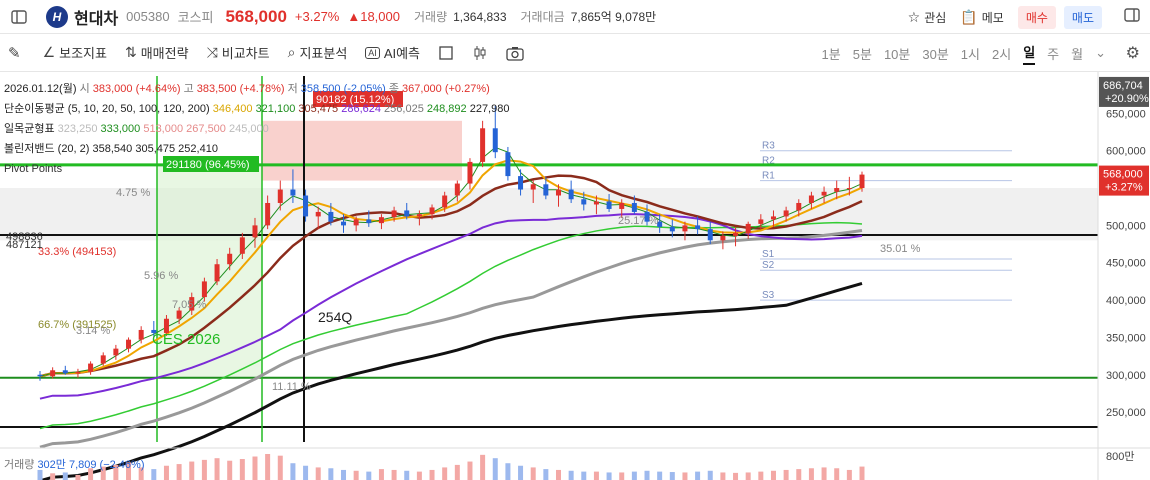 The height and width of the screenshot is (480, 1150). What do you see at coordinates (404, 109) in the screenshot?
I see `ma100-value: 256,025` at bounding box center [404, 109].